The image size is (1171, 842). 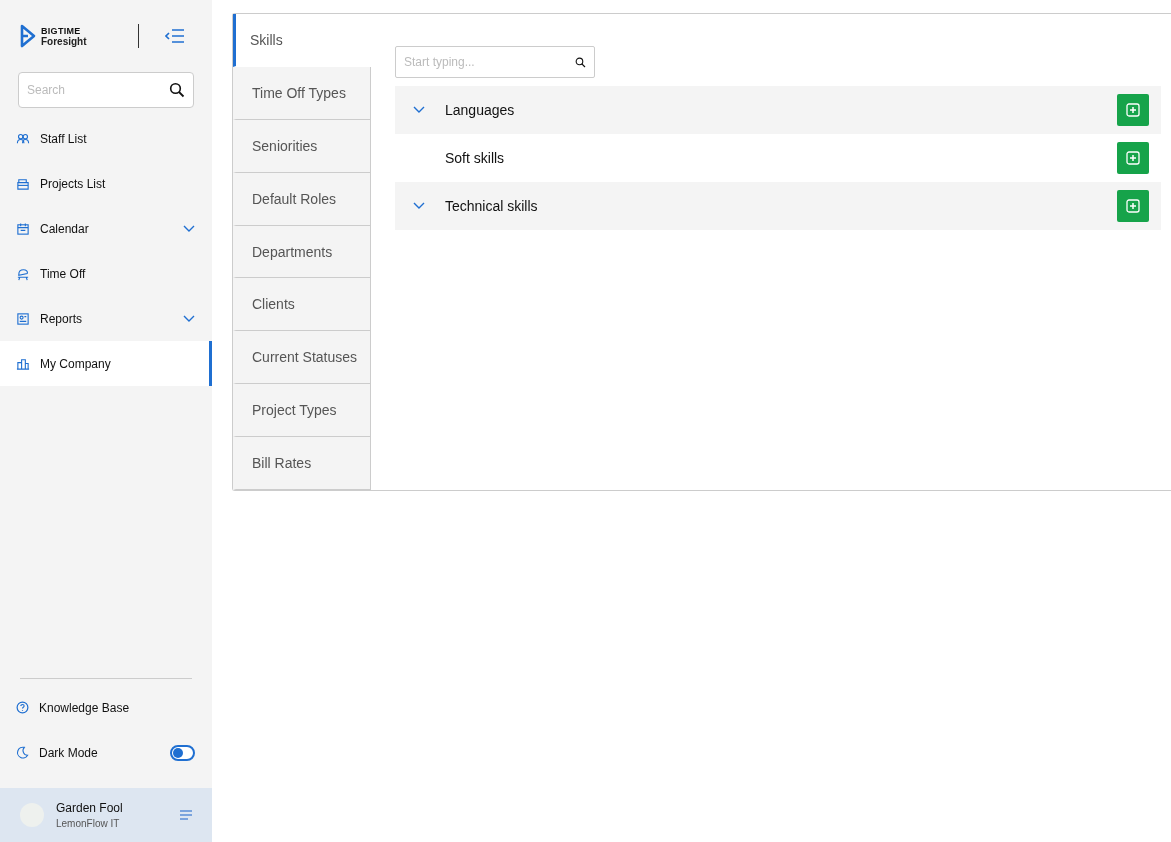 What do you see at coordinates (22, 752) in the screenshot?
I see `moon-icon` at bounding box center [22, 752].